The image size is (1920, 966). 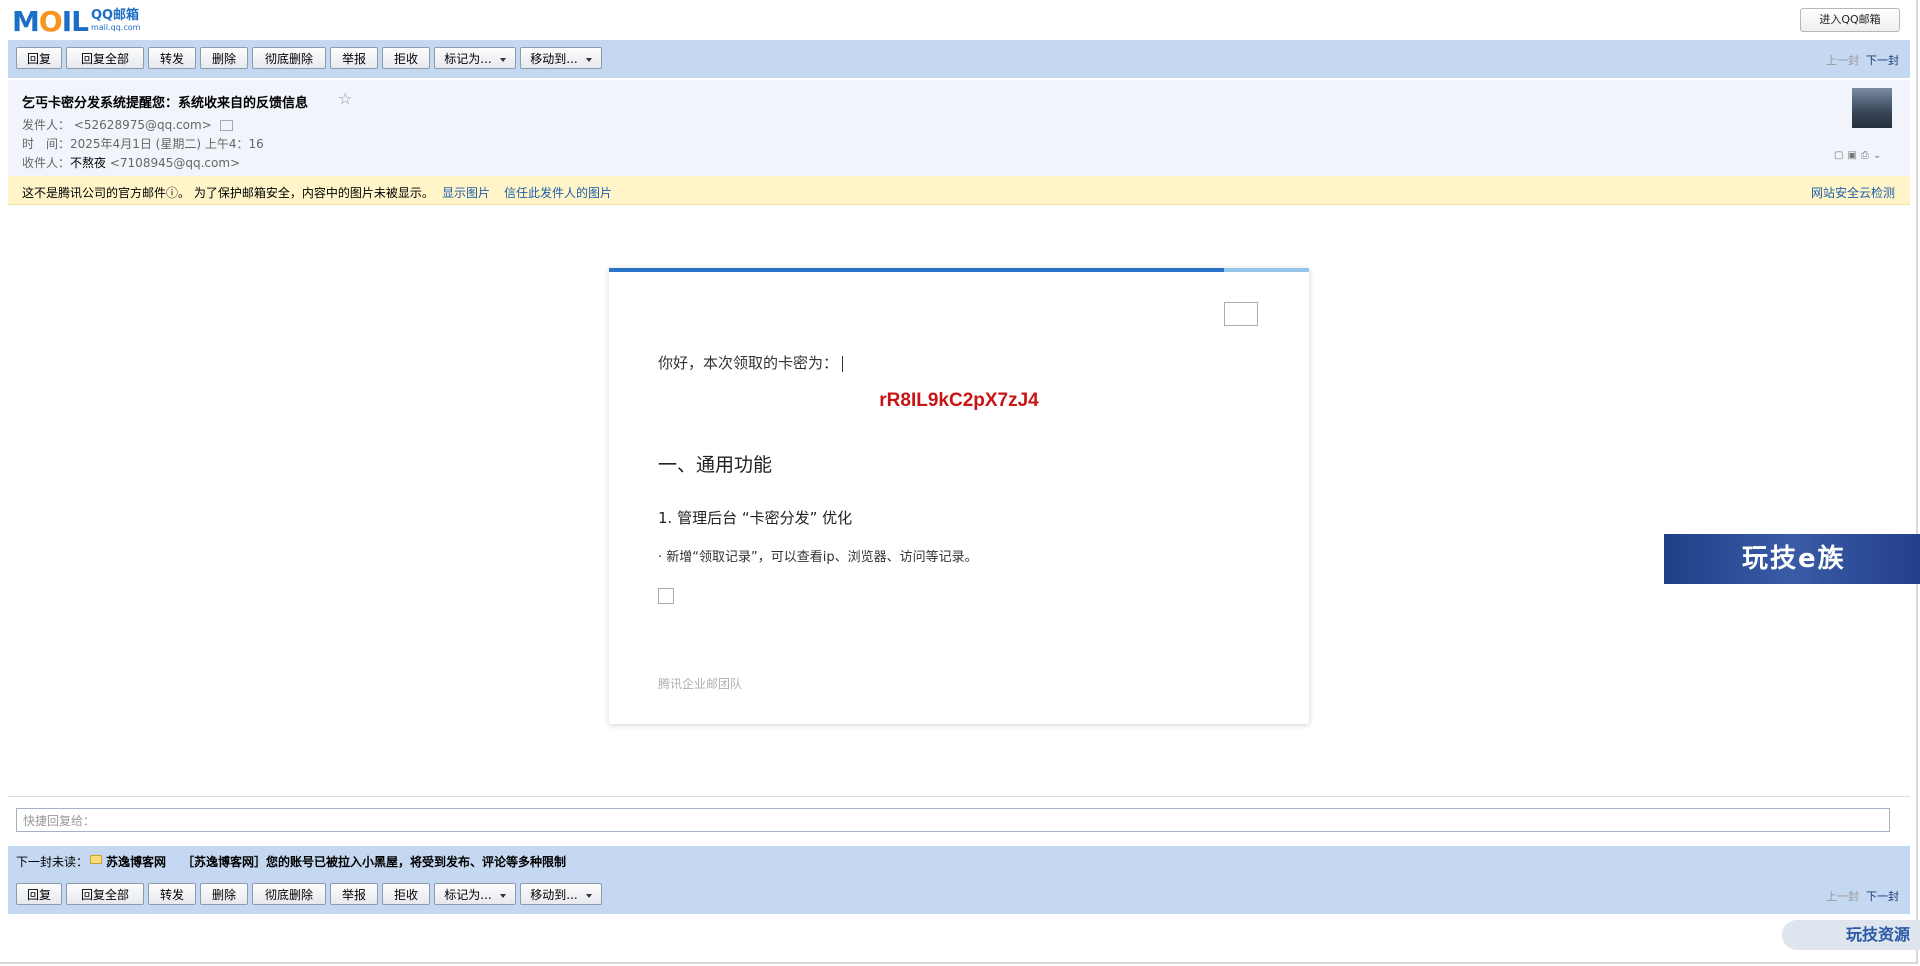 I want to click on section-subheading: 1. 管理后台 “卡密分发” 优化, so click(x=755, y=518).